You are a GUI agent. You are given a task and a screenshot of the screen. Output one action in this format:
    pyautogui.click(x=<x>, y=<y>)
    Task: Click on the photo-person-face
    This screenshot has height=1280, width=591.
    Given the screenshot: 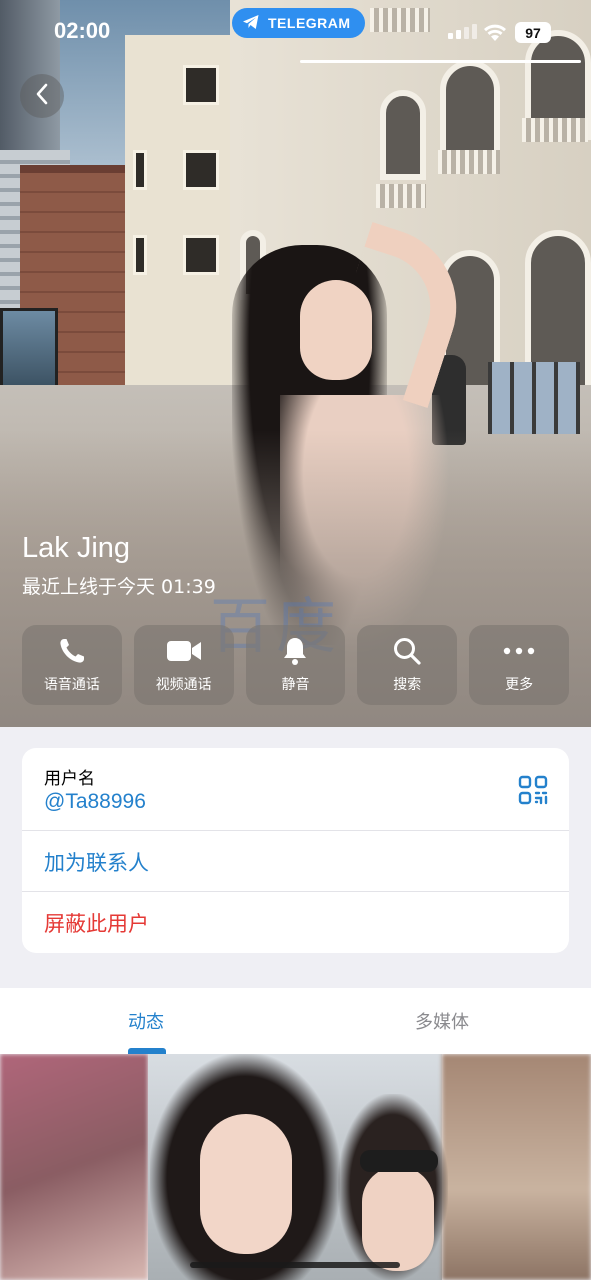 What is the action you would take?
    pyautogui.click(x=336, y=330)
    